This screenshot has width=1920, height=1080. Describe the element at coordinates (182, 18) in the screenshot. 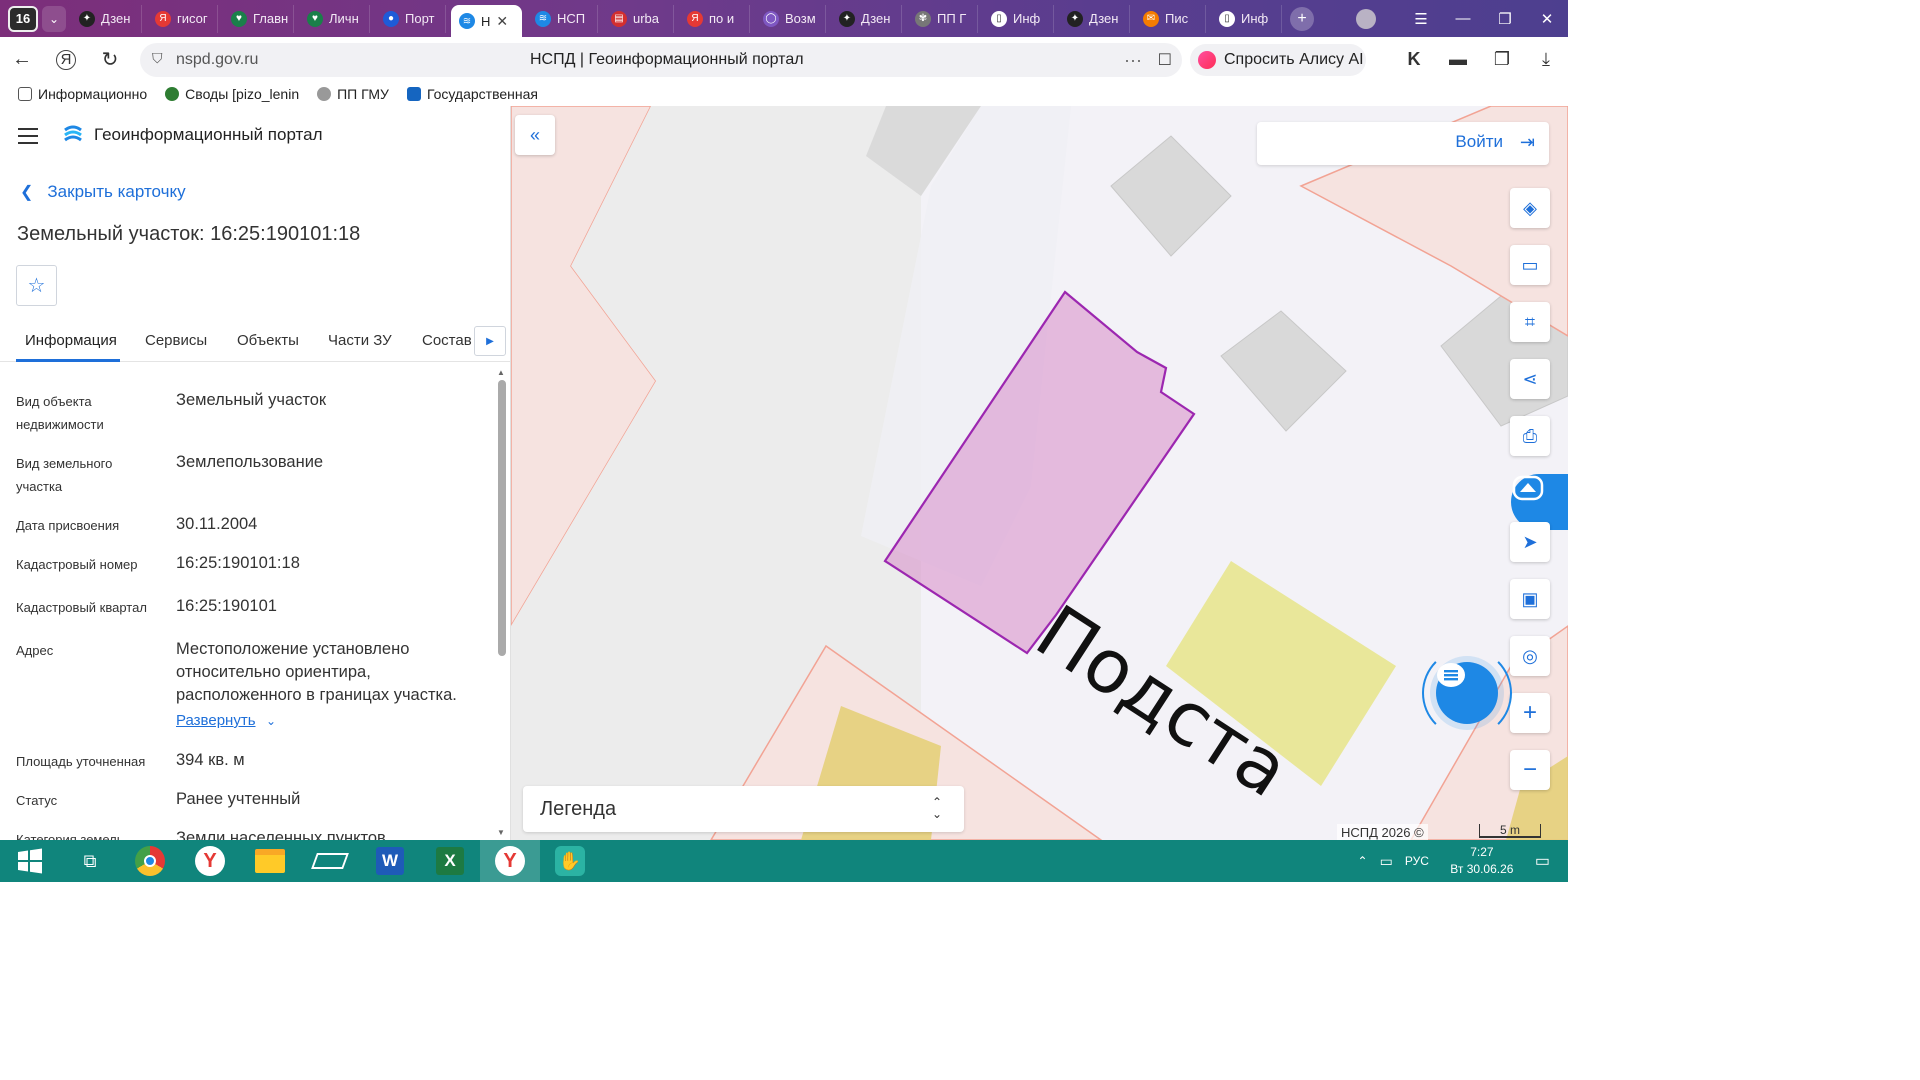

I see `browser-tab: Ягисог` at that location.